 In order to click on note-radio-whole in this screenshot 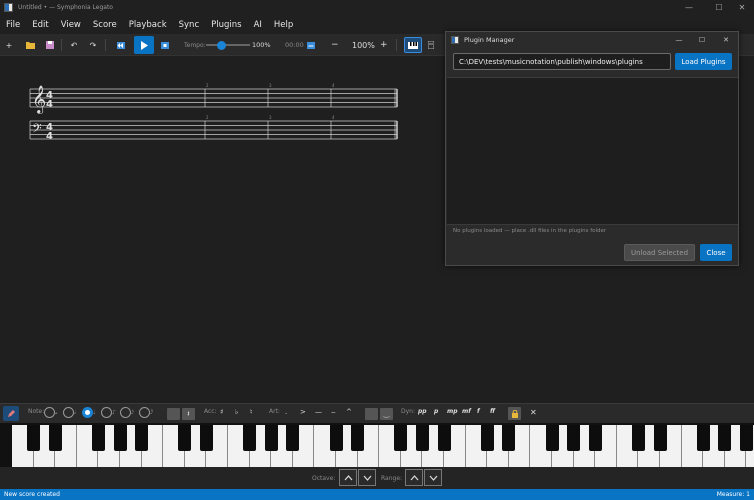, I will do `click(49, 412)`.